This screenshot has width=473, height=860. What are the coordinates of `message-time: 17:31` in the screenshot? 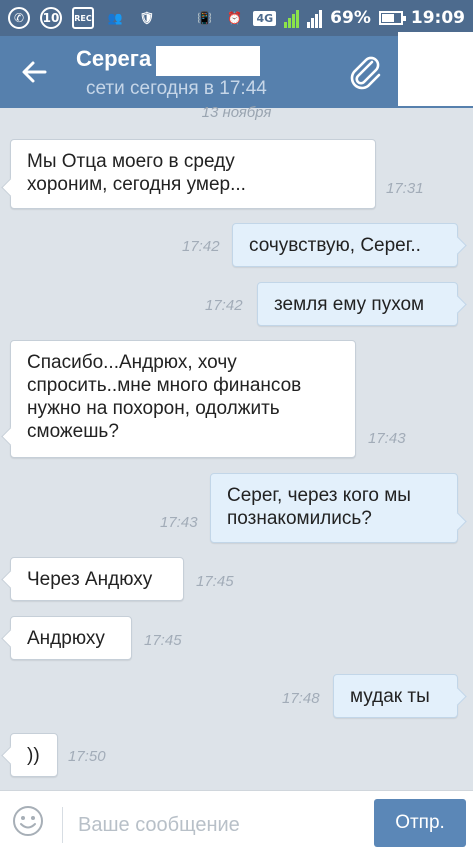 It's located at (405, 188).